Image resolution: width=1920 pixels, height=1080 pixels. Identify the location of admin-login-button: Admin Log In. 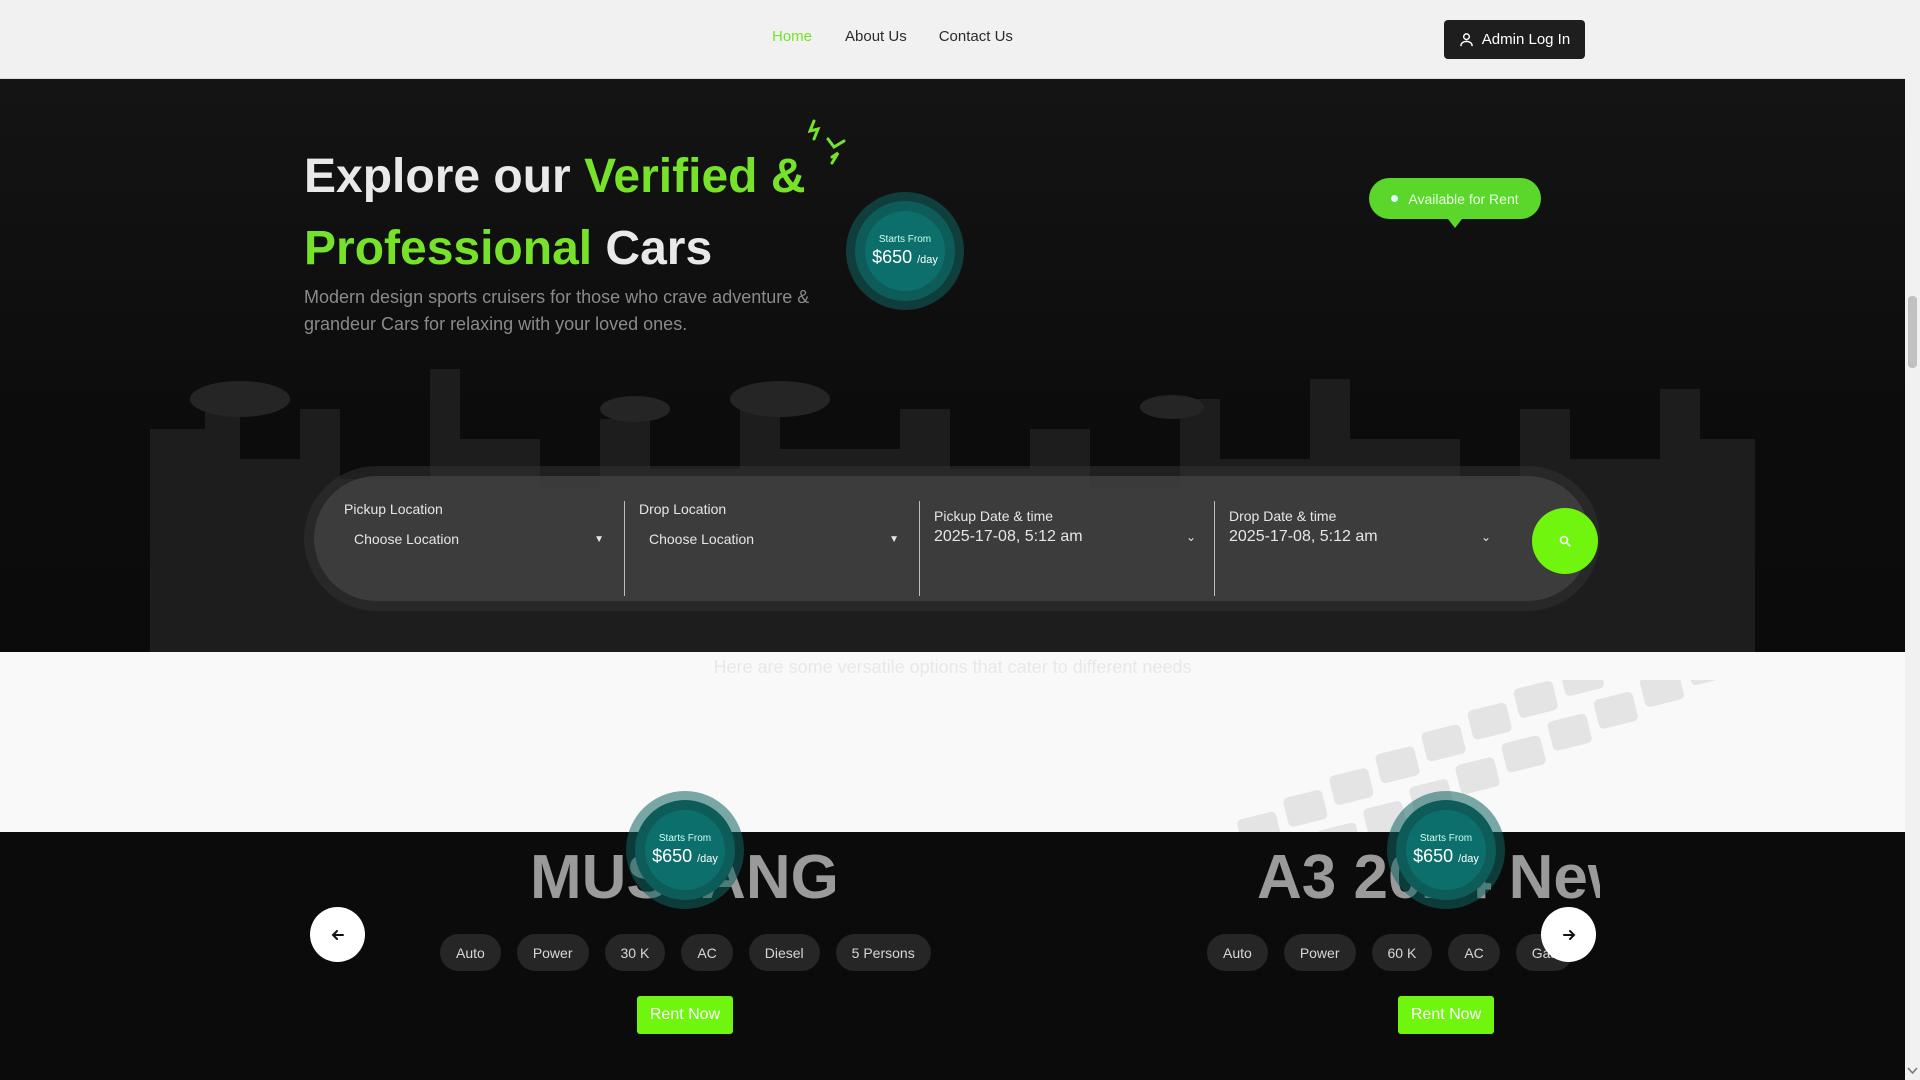
(1514, 39).